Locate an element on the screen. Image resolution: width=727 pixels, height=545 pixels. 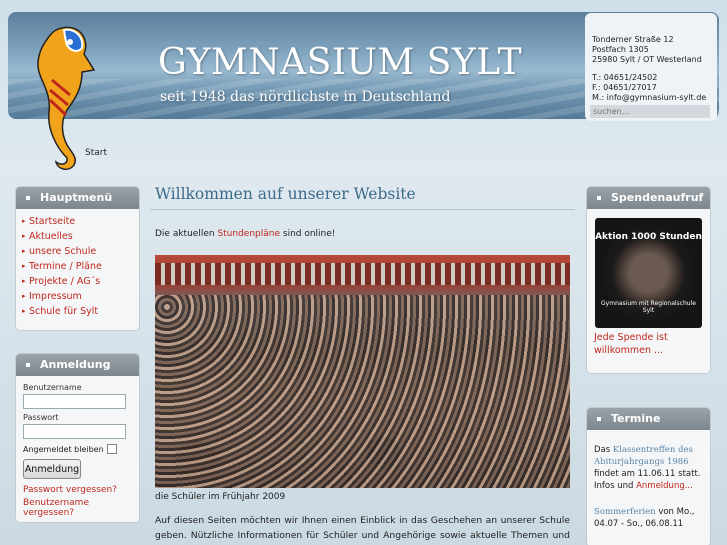
dates-title: Termine is located at coordinates (636, 418).